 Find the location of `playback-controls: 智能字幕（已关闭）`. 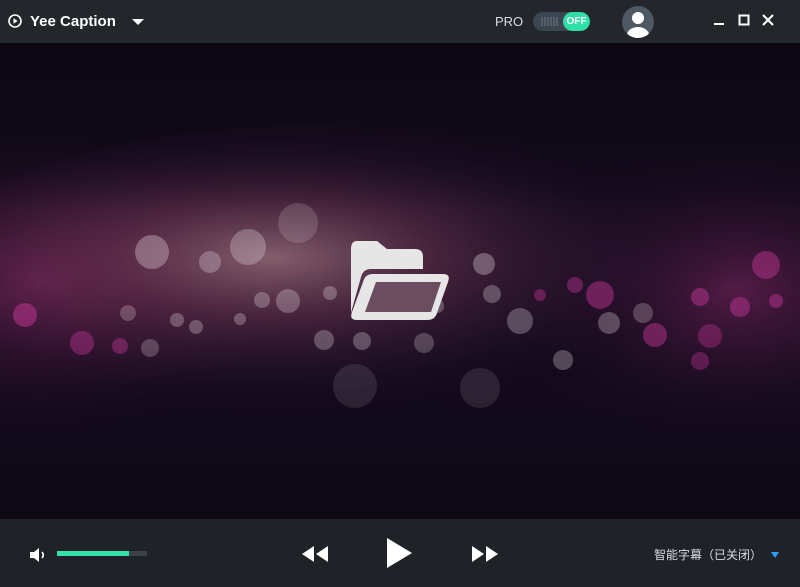

playback-controls: 智能字幕（已关闭） is located at coordinates (400, 553).